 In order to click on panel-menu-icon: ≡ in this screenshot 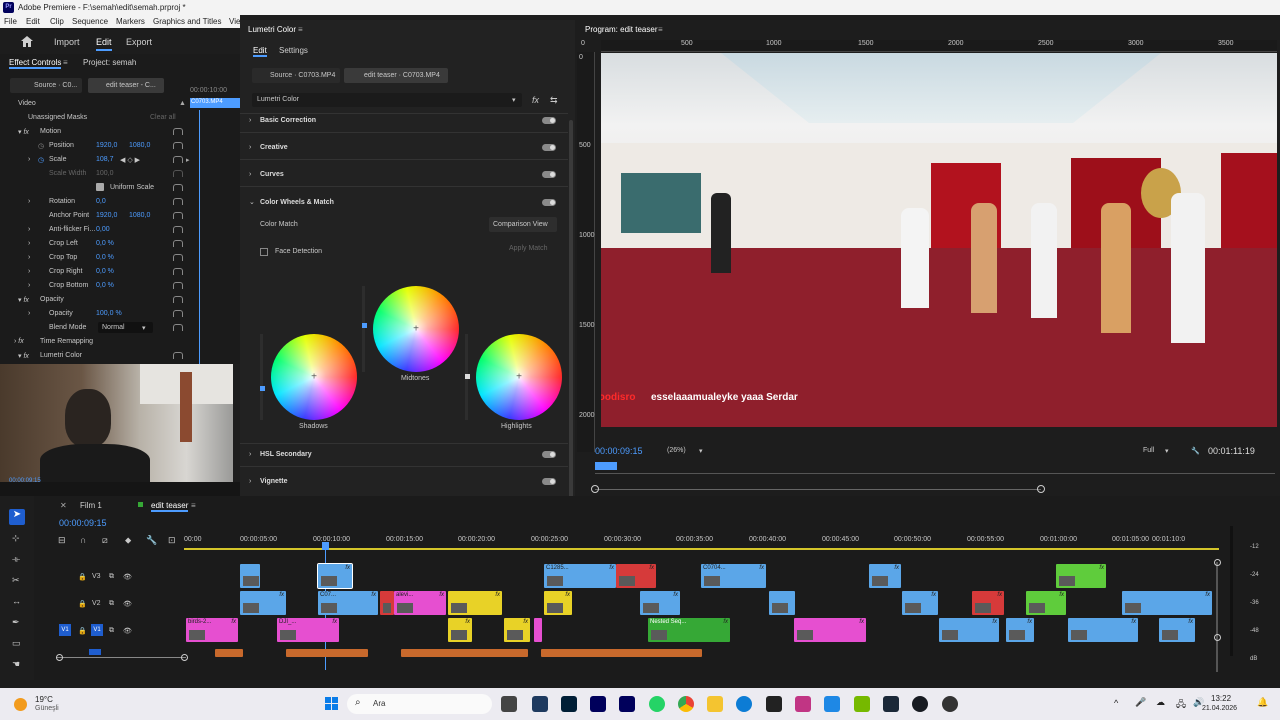, I will do `click(65, 62)`.